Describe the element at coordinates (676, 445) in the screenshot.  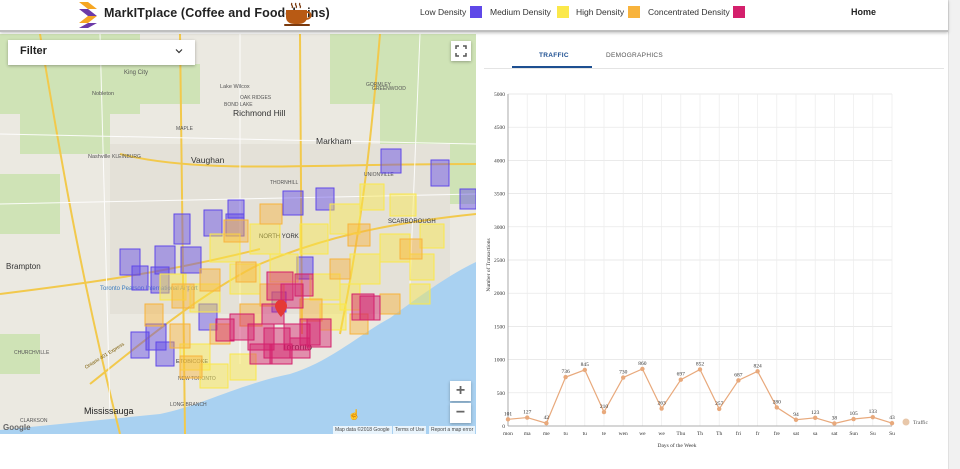
I see `x-axis-title: Days of the Week` at that location.